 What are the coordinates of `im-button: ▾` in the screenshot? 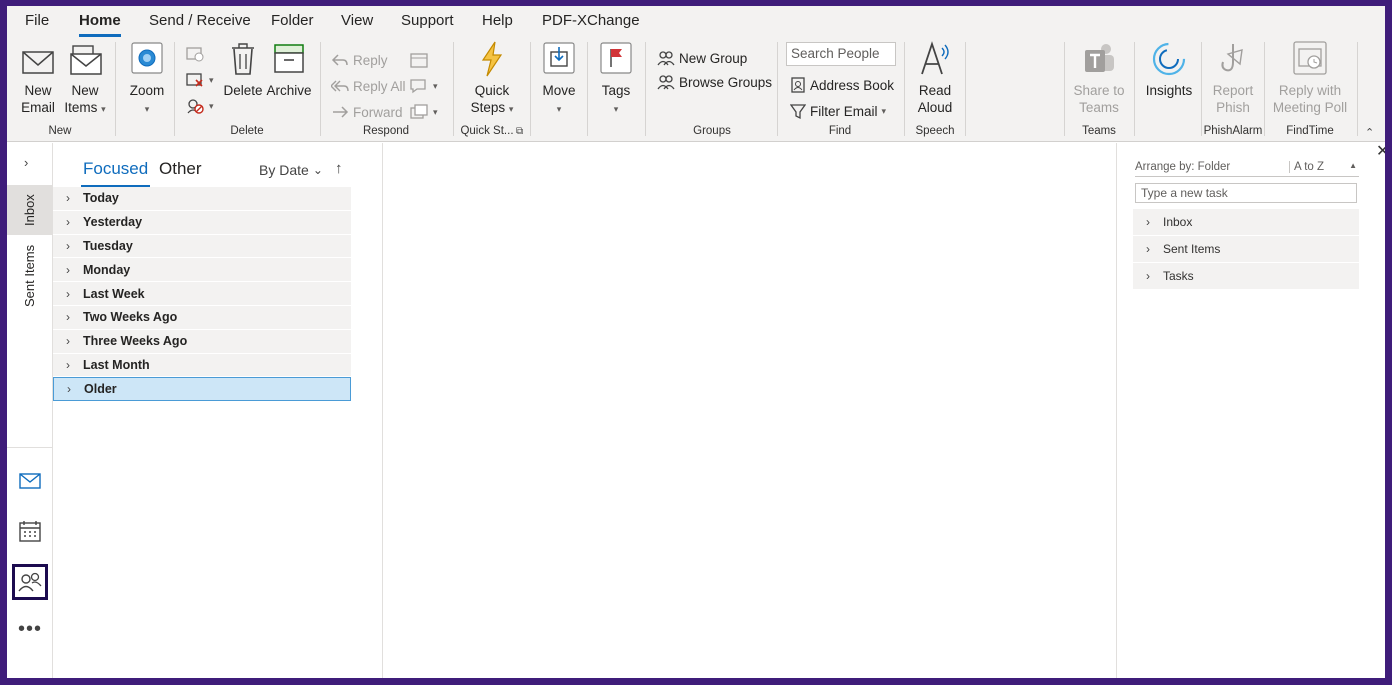 It's located at (423, 86).